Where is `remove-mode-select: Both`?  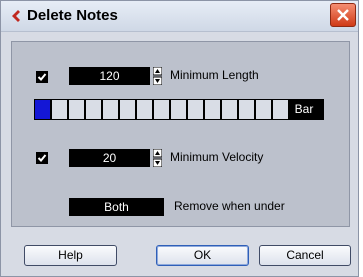
remove-mode-select: Both is located at coordinates (116, 207).